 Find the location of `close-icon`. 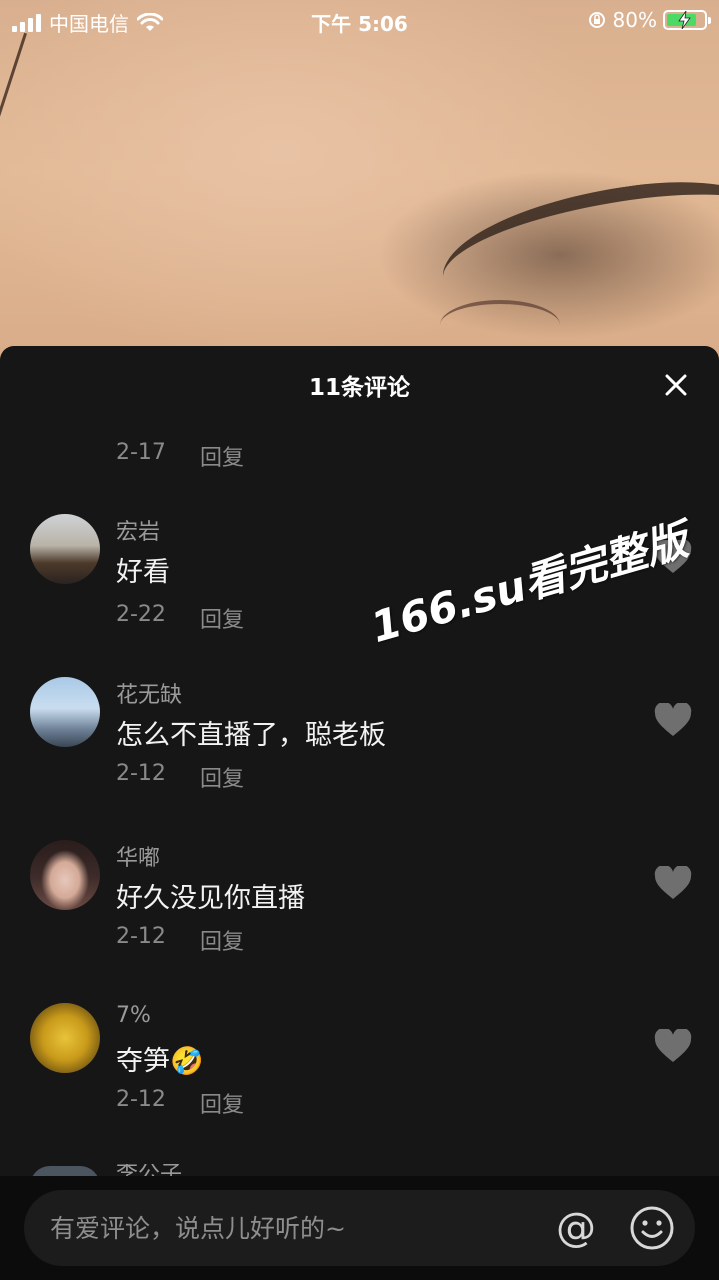

close-icon is located at coordinates (676, 385).